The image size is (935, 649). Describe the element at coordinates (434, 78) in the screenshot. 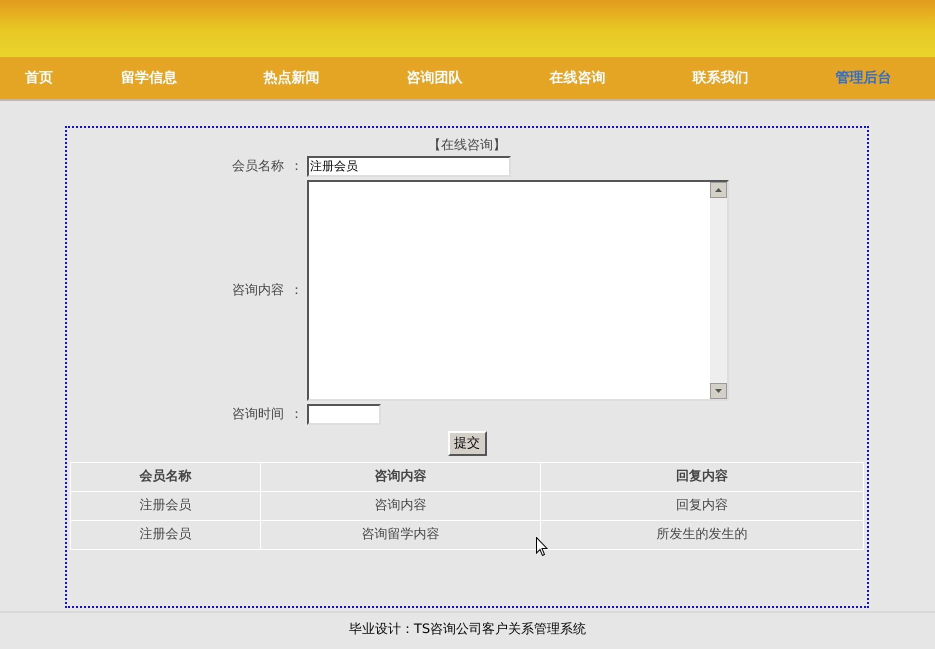

I see `nav-link: 咨询团队` at that location.